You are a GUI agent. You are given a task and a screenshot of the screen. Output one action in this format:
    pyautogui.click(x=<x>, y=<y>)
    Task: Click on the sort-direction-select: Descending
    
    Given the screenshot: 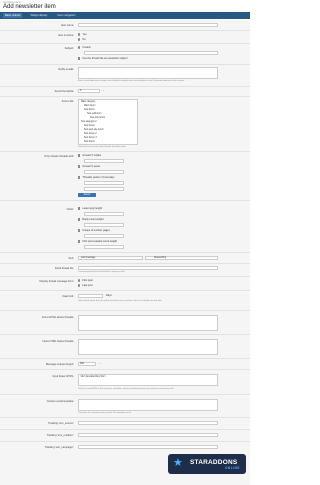 What is the action you would take?
    pyautogui.click(x=181, y=258)
    